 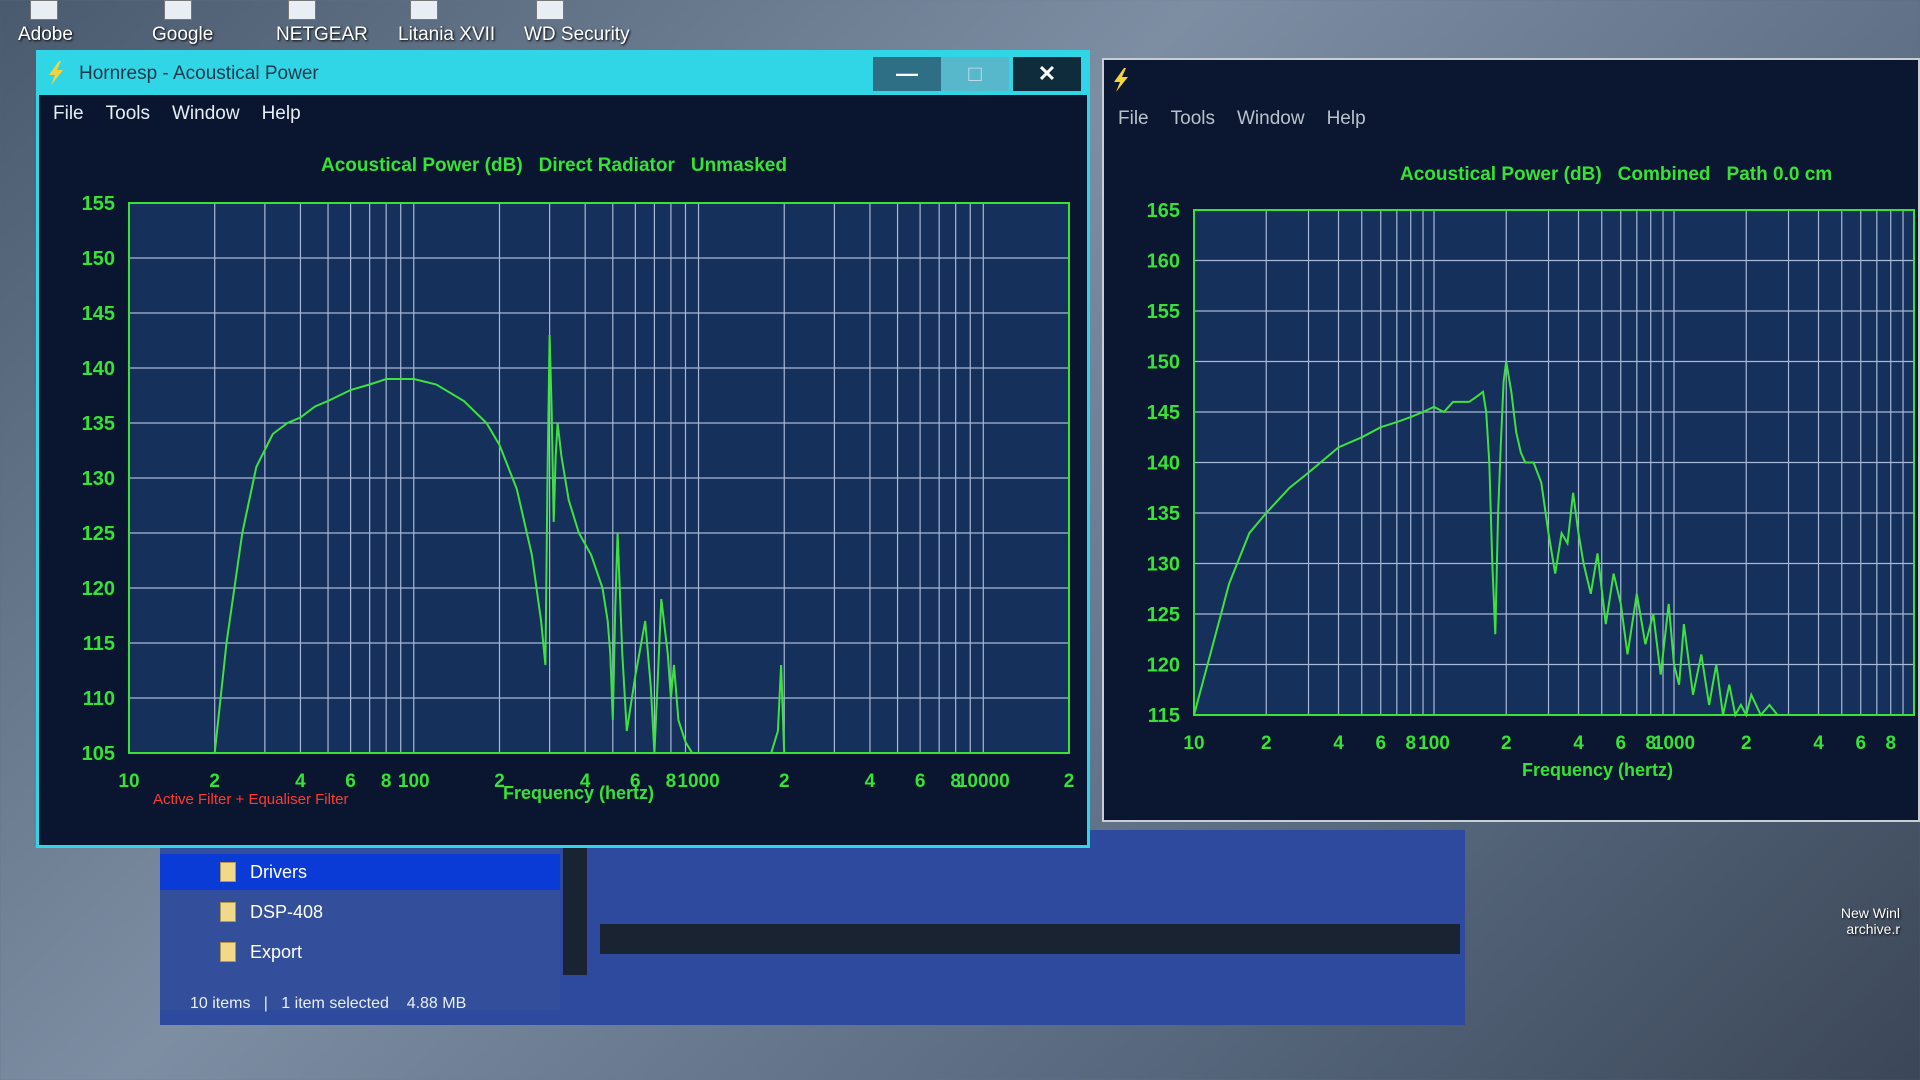 I want to click on google-icon, so click(x=178, y=10).